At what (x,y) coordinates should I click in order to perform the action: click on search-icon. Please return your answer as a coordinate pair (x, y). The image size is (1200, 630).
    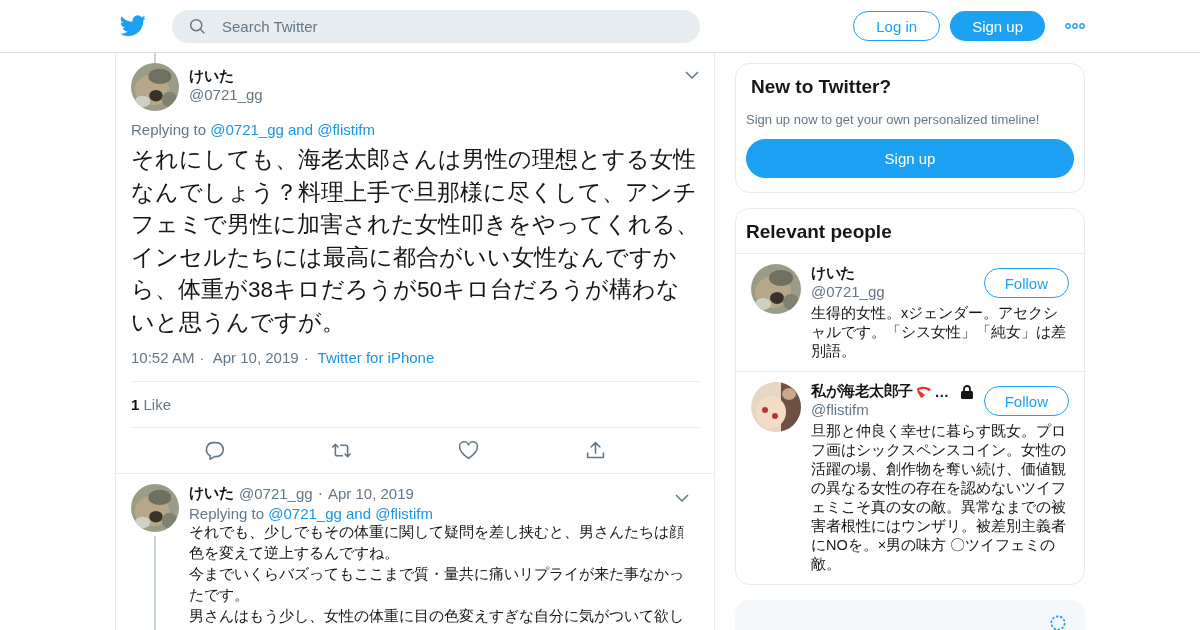
    Looking at the image, I should click on (197, 26).